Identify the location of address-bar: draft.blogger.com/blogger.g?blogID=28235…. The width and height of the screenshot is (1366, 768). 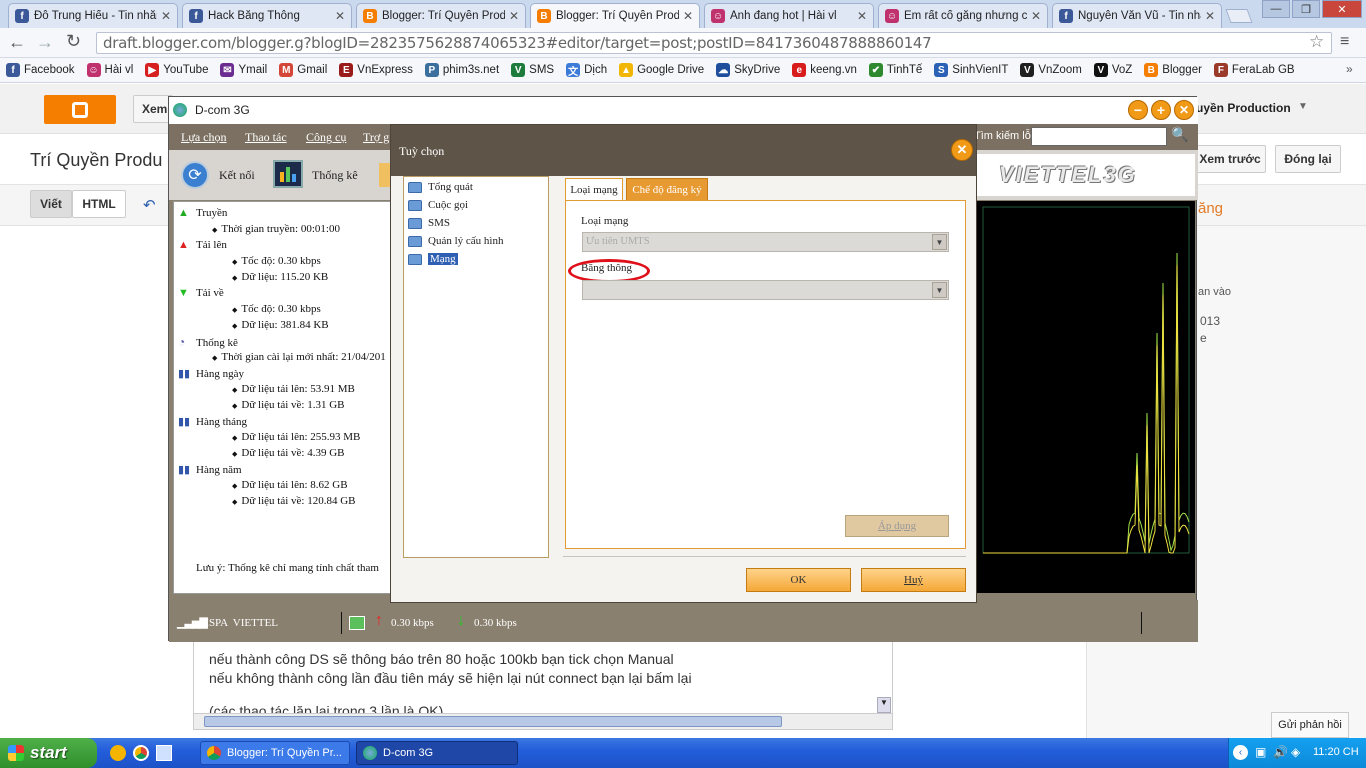
(714, 43).